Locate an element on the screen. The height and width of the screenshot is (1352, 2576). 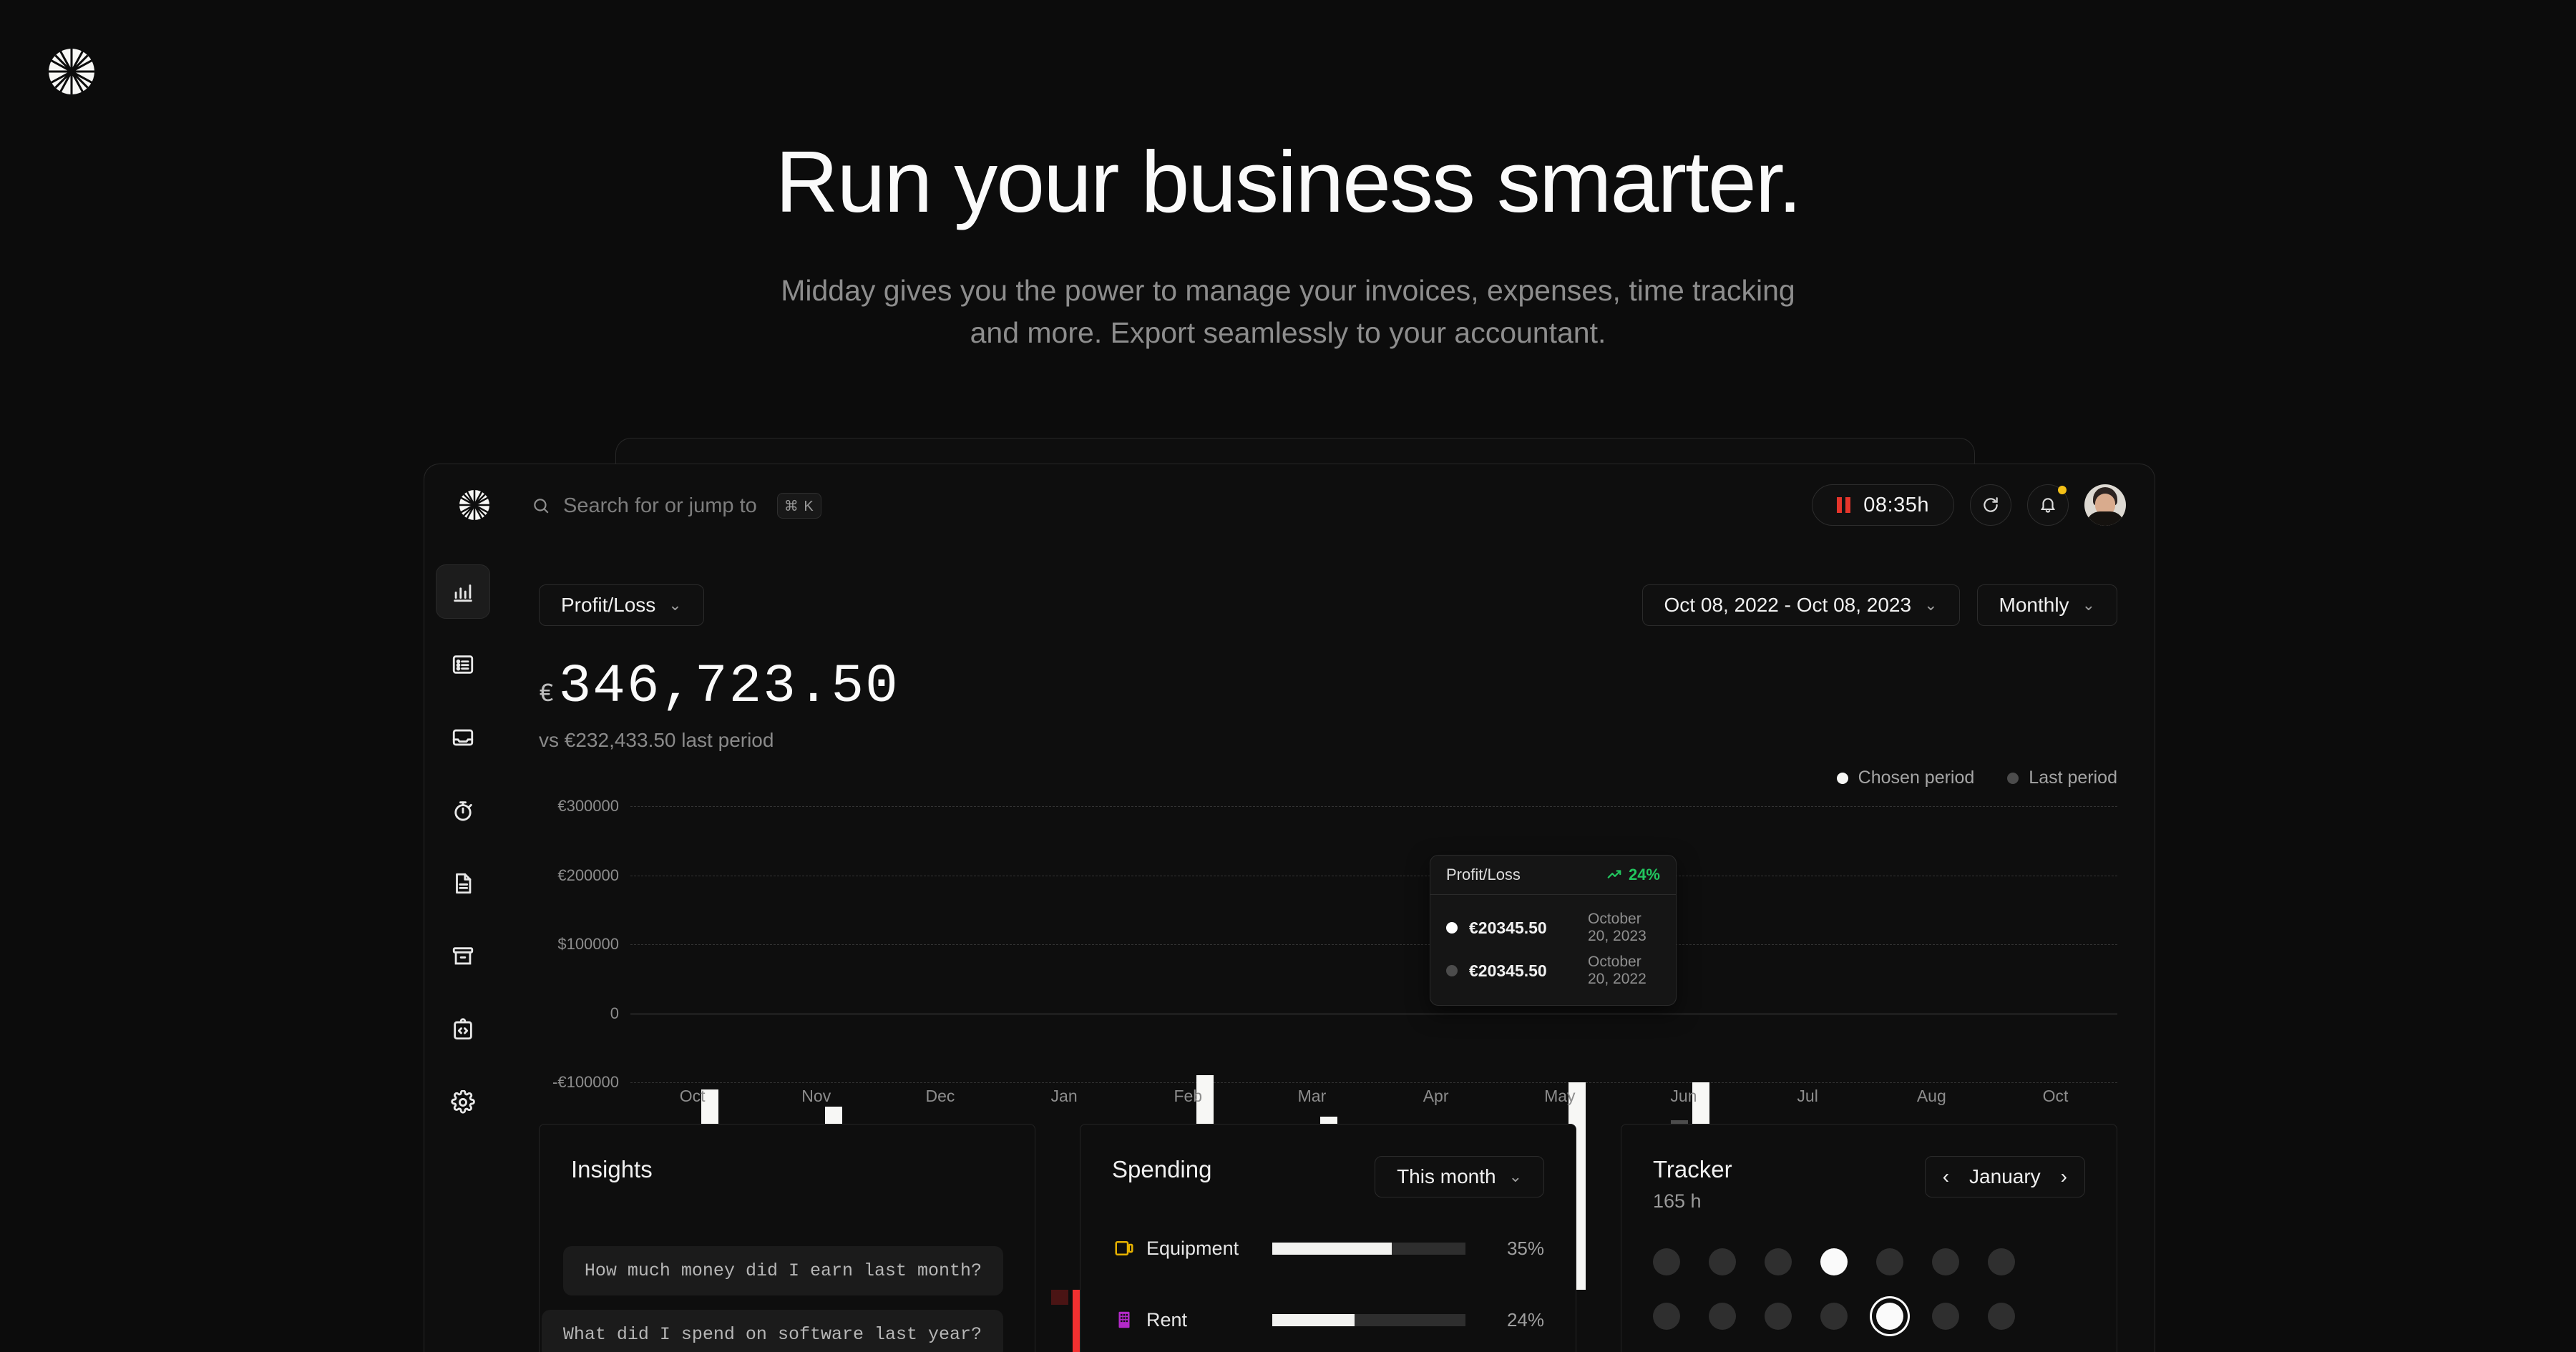
y-axis-tick-label: -€100000 is located at coordinates (585, 1082).